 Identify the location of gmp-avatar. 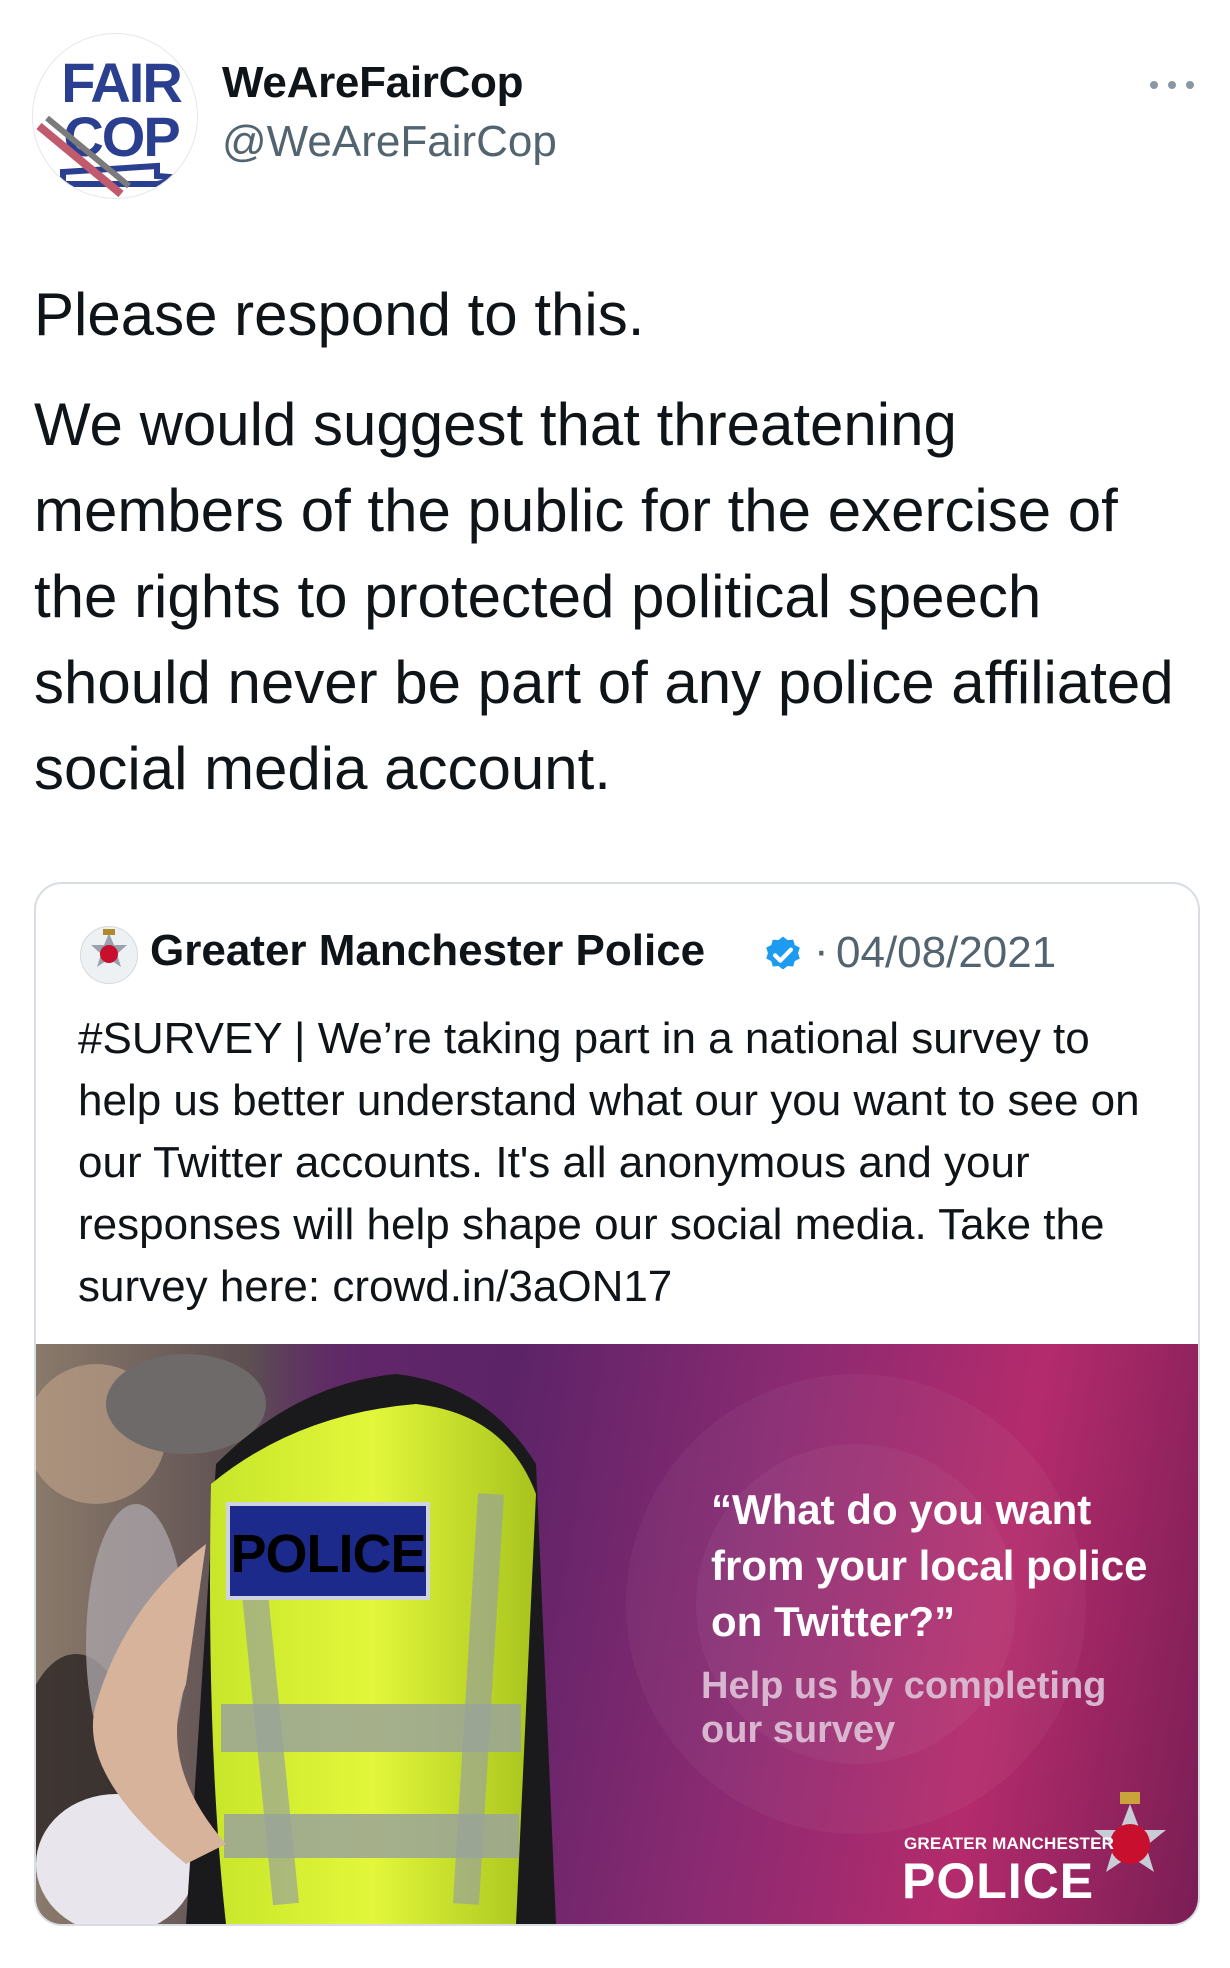
(109, 955).